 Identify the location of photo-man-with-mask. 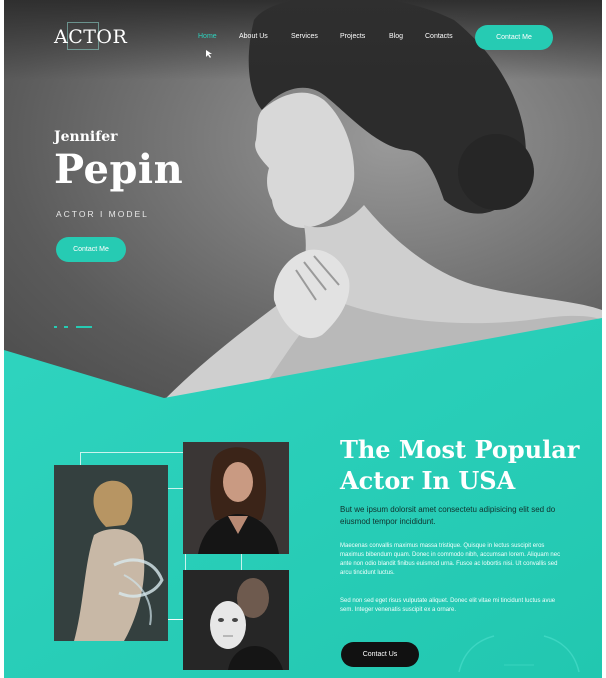
(236, 620).